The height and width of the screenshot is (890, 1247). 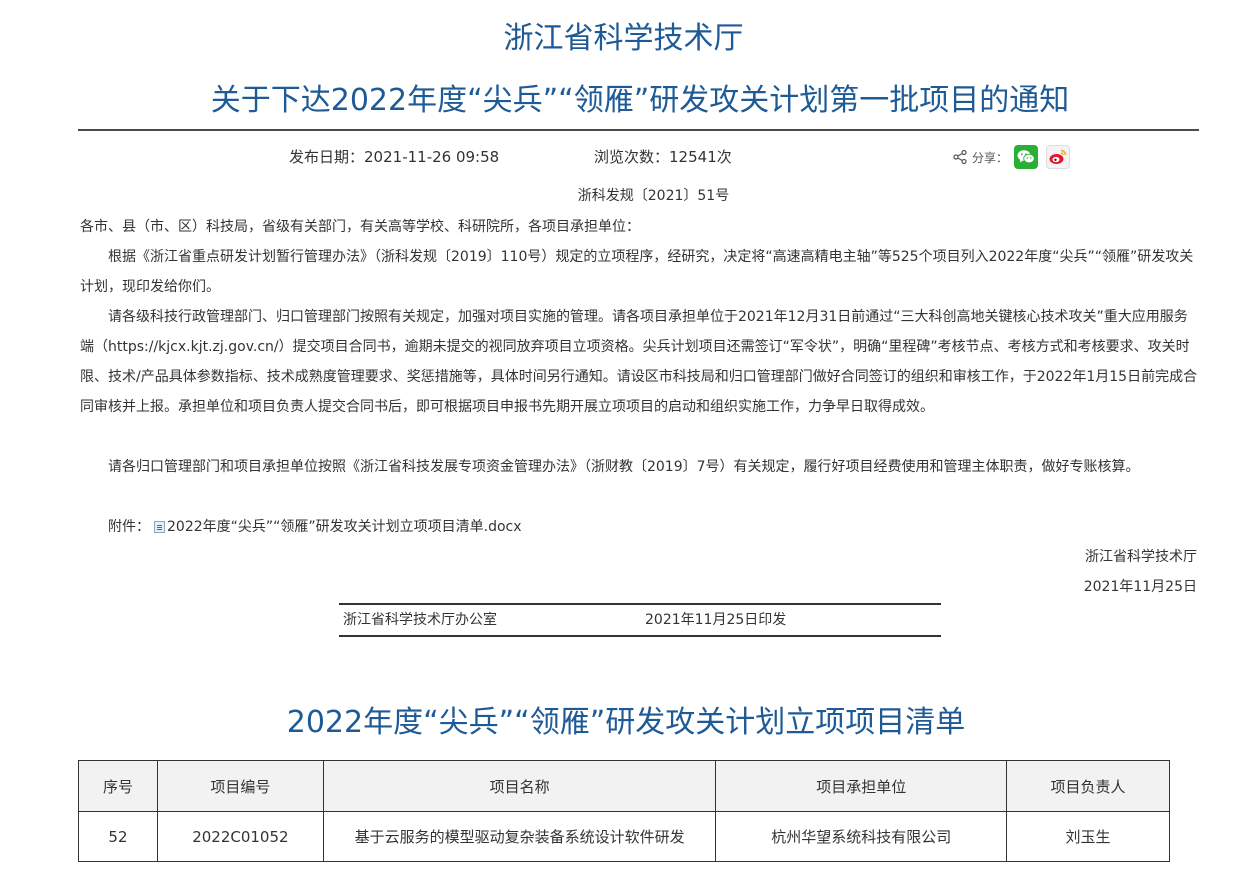 What do you see at coordinates (640, 100) in the screenshot?
I see `page-title: 关于下达2022年度“尖兵”“领雁”研发攻关计划第一批项目的通知` at bounding box center [640, 100].